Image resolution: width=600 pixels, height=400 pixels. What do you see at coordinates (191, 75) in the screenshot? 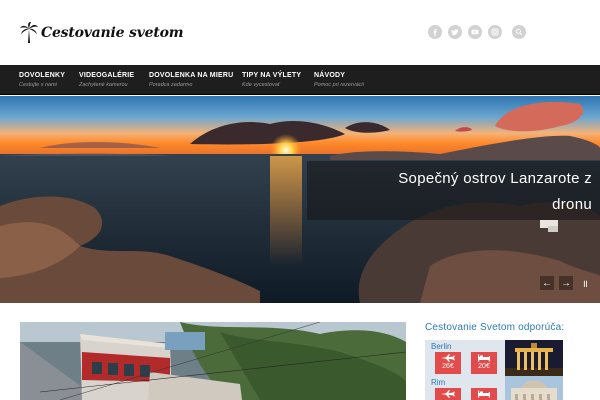
I see `nav-item-title: DOVOLENKA NA MIERU` at bounding box center [191, 75].